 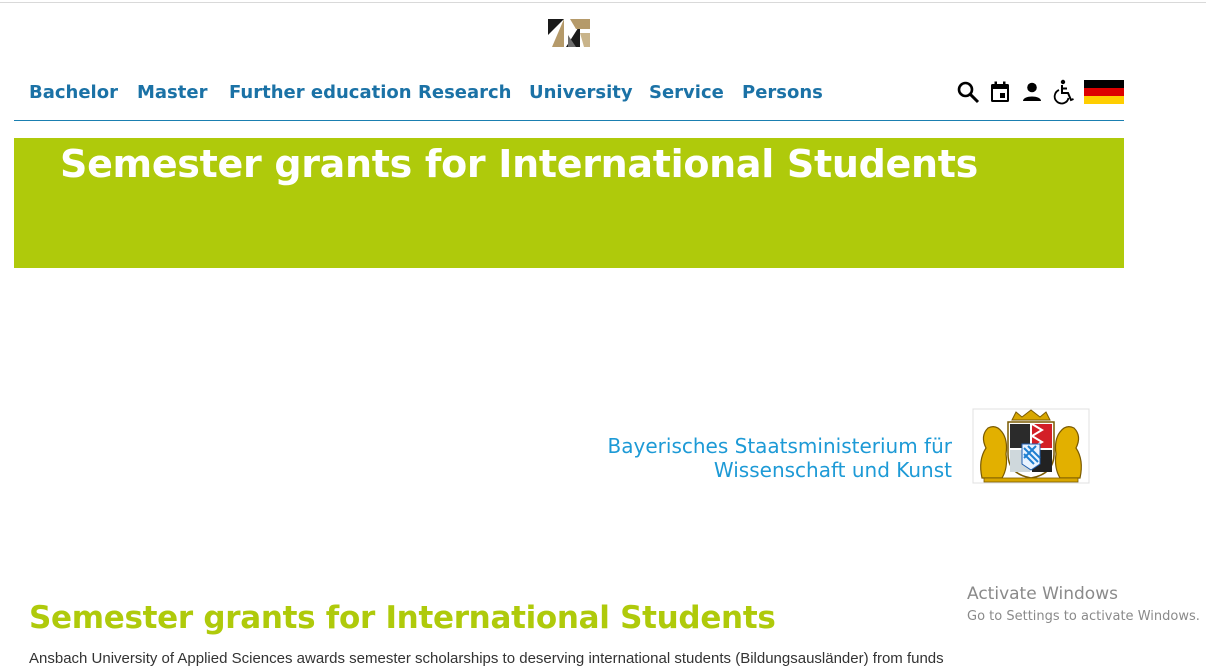 I want to click on calendar-icon, so click(x=1000, y=91).